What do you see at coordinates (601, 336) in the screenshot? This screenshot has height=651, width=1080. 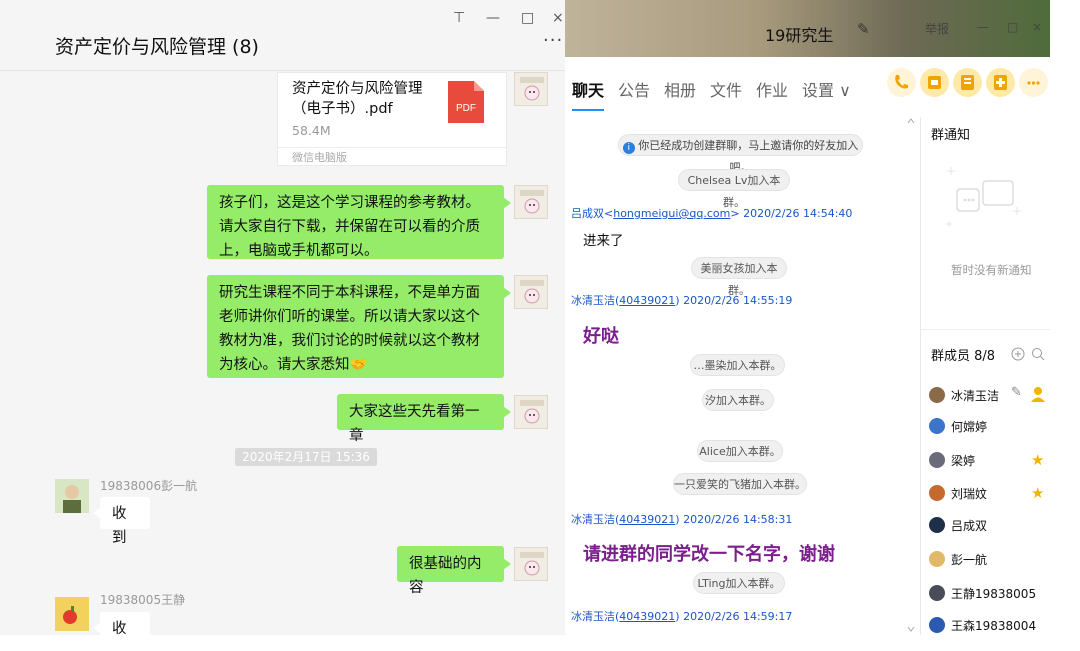 I see `chat-message-large: 好哒` at bounding box center [601, 336].